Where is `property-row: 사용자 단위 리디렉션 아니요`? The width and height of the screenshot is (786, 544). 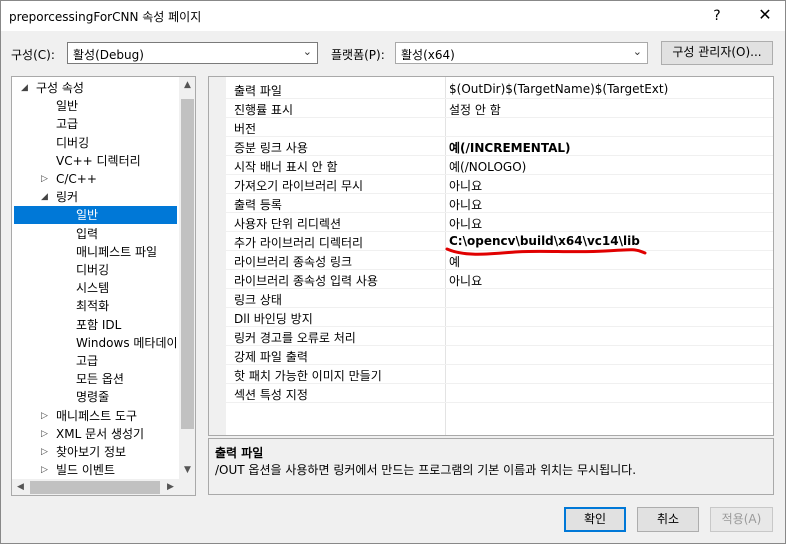 property-row: 사용자 단위 리디렉션 아니요 is located at coordinates (499, 222).